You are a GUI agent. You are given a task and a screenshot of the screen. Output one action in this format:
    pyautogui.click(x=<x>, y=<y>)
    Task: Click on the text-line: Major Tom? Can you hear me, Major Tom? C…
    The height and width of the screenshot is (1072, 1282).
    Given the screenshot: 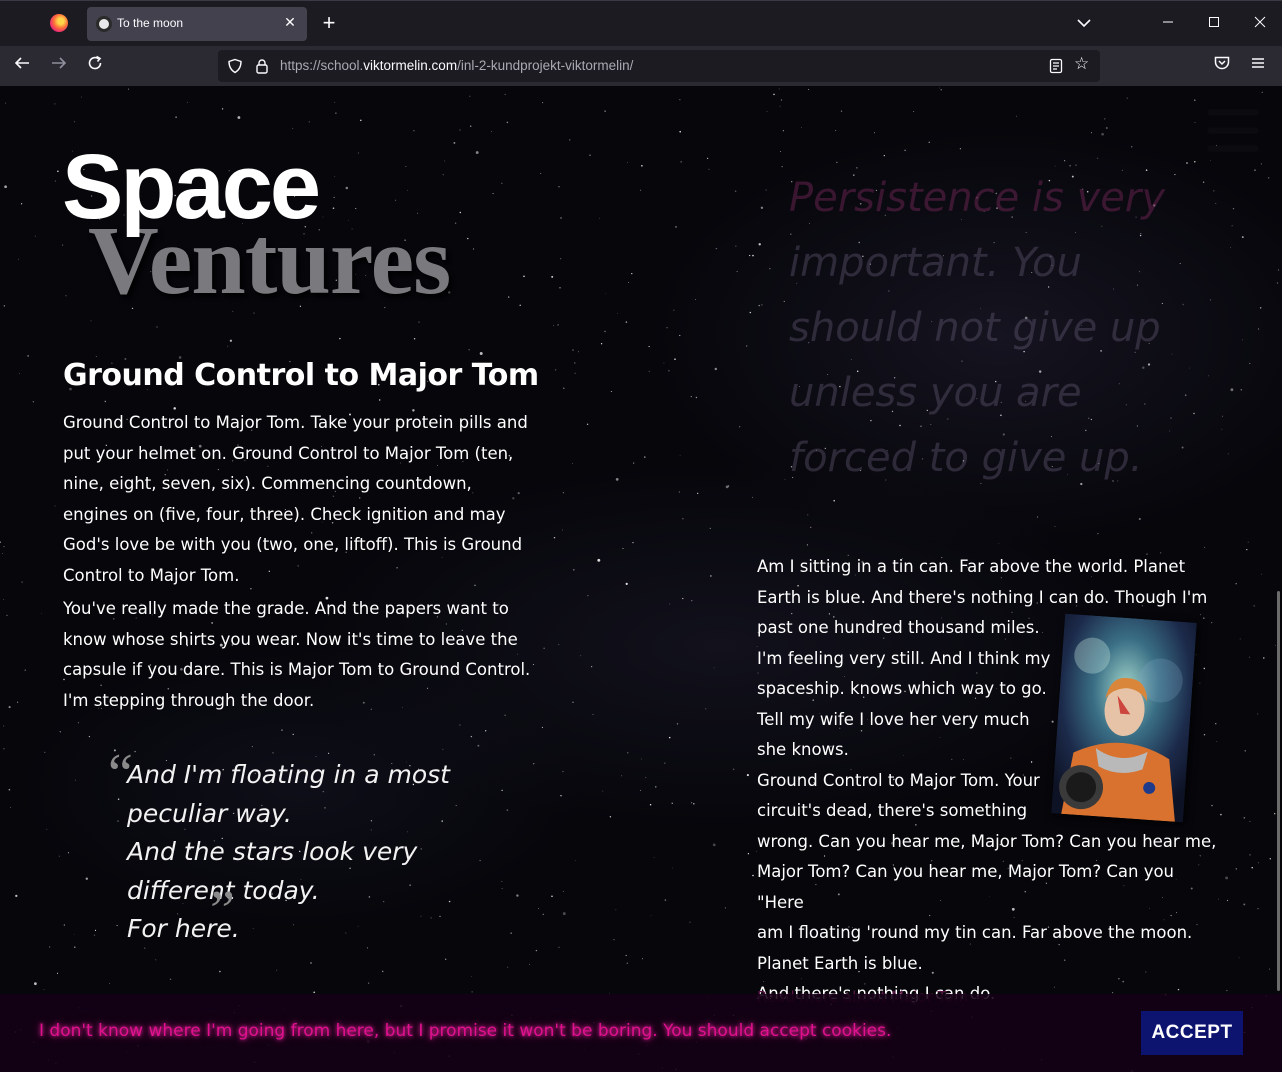 What is the action you would take?
    pyautogui.click(x=966, y=887)
    